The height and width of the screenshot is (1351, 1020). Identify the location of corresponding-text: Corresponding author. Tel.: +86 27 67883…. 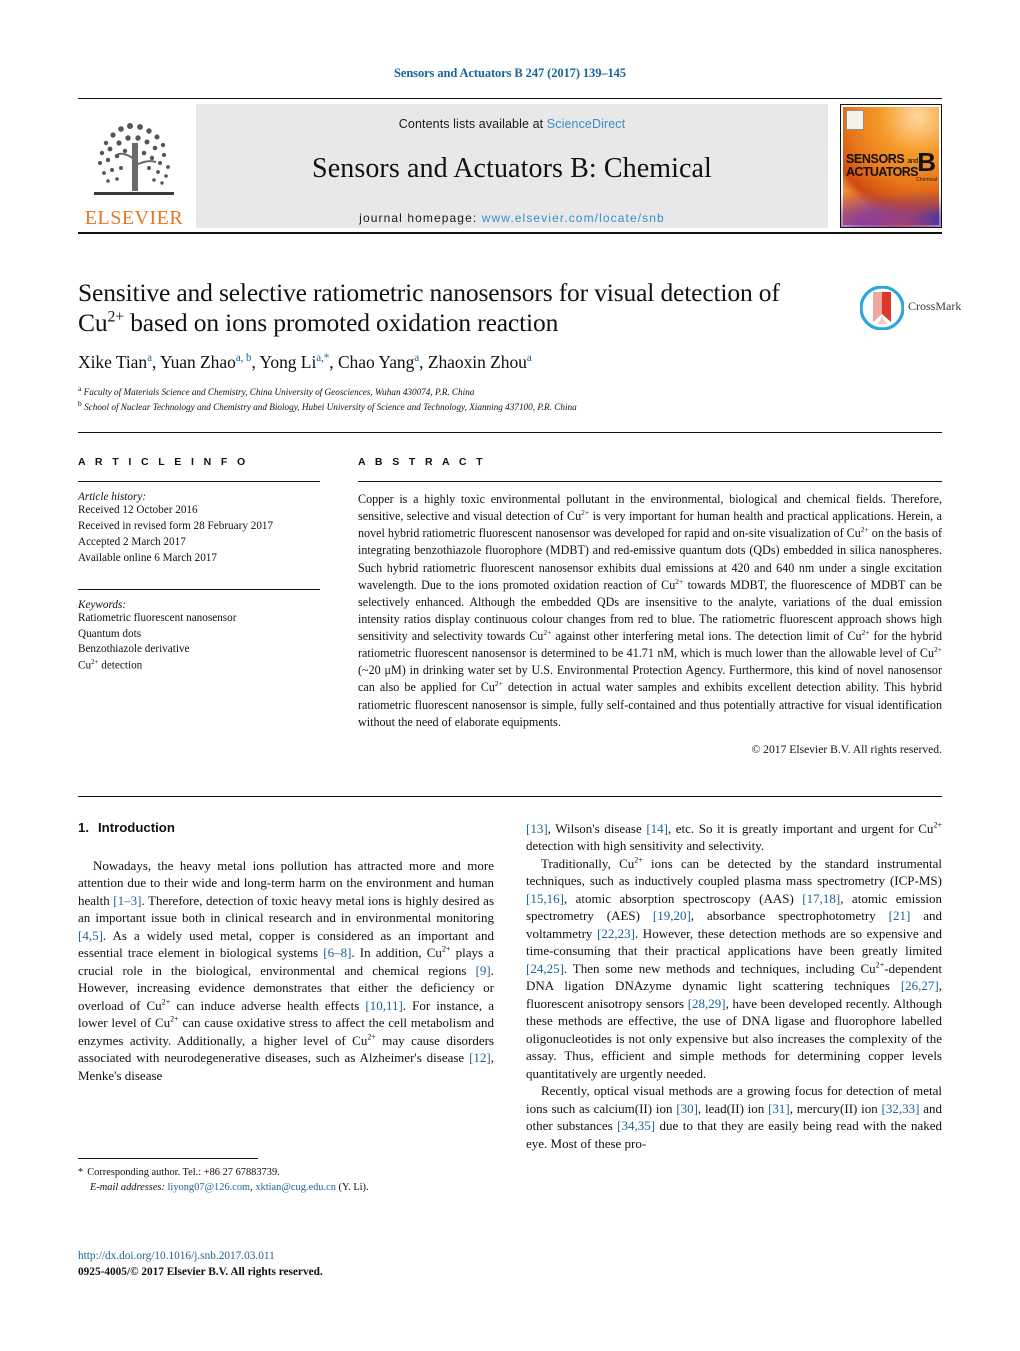
(183, 1172).